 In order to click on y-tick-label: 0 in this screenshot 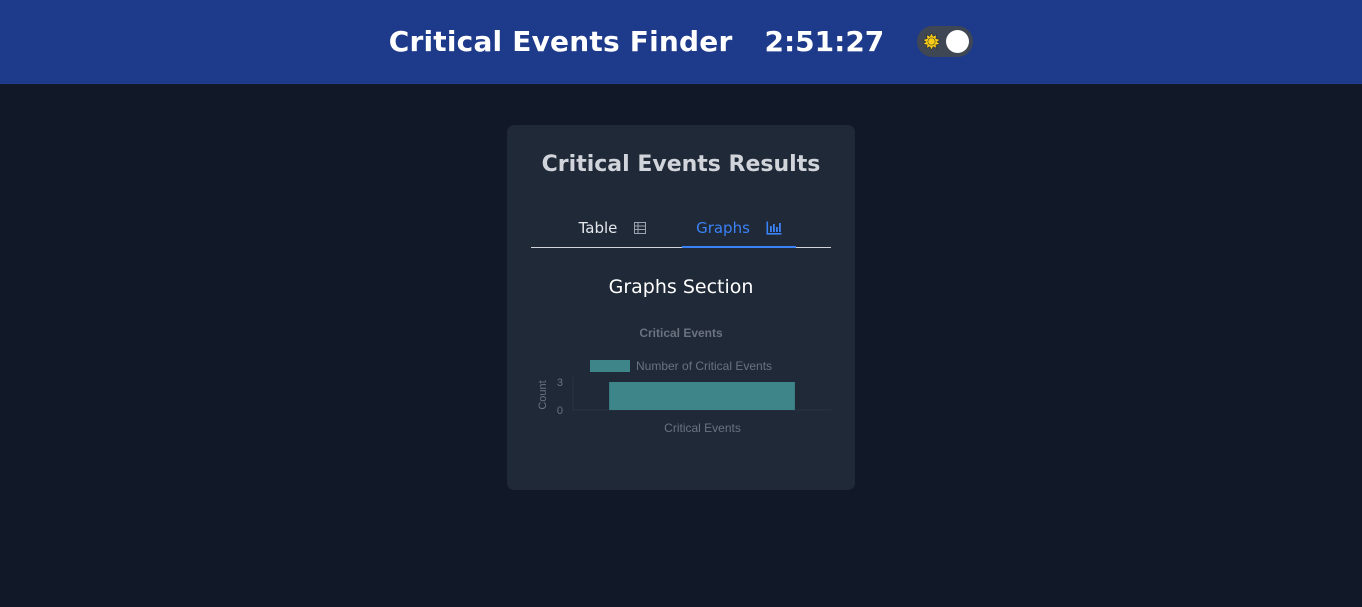, I will do `click(560, 411)`.